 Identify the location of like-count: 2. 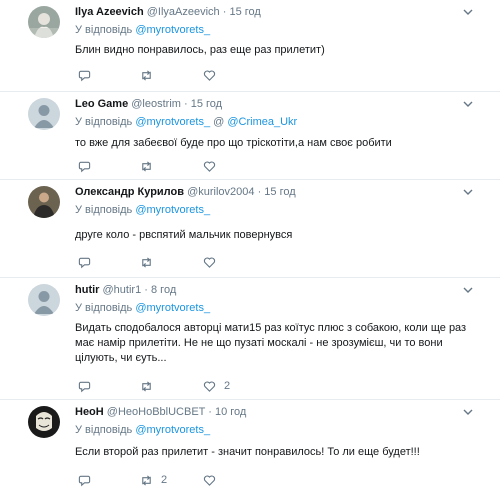
(227, 386).